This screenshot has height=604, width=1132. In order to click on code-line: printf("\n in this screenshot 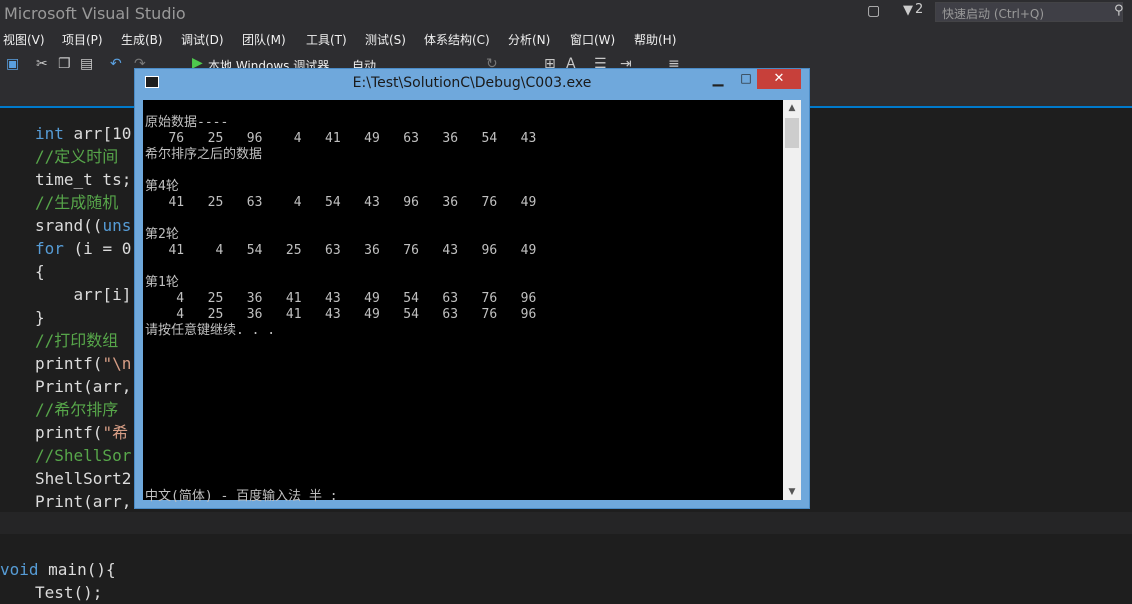, I will do `click(83, 363)`.